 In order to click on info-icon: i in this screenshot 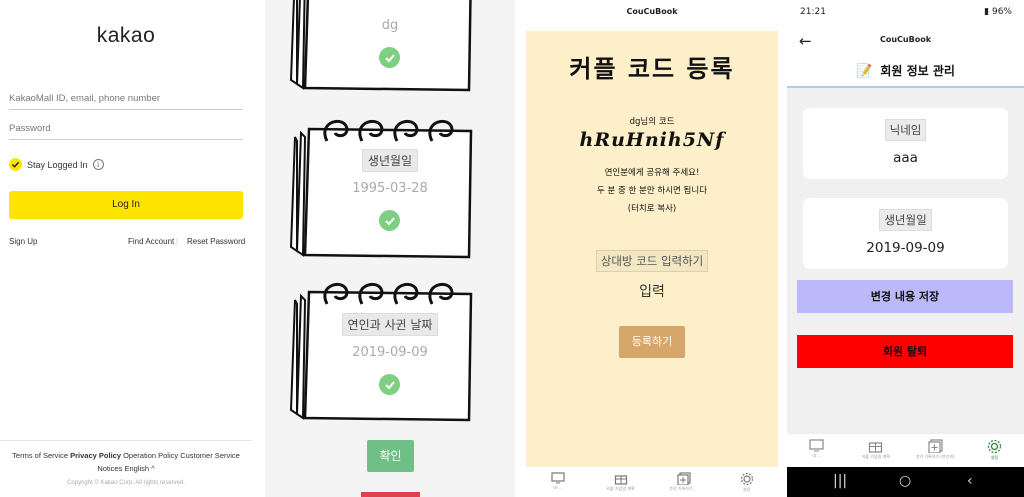, I will do `click(98, 164)`.